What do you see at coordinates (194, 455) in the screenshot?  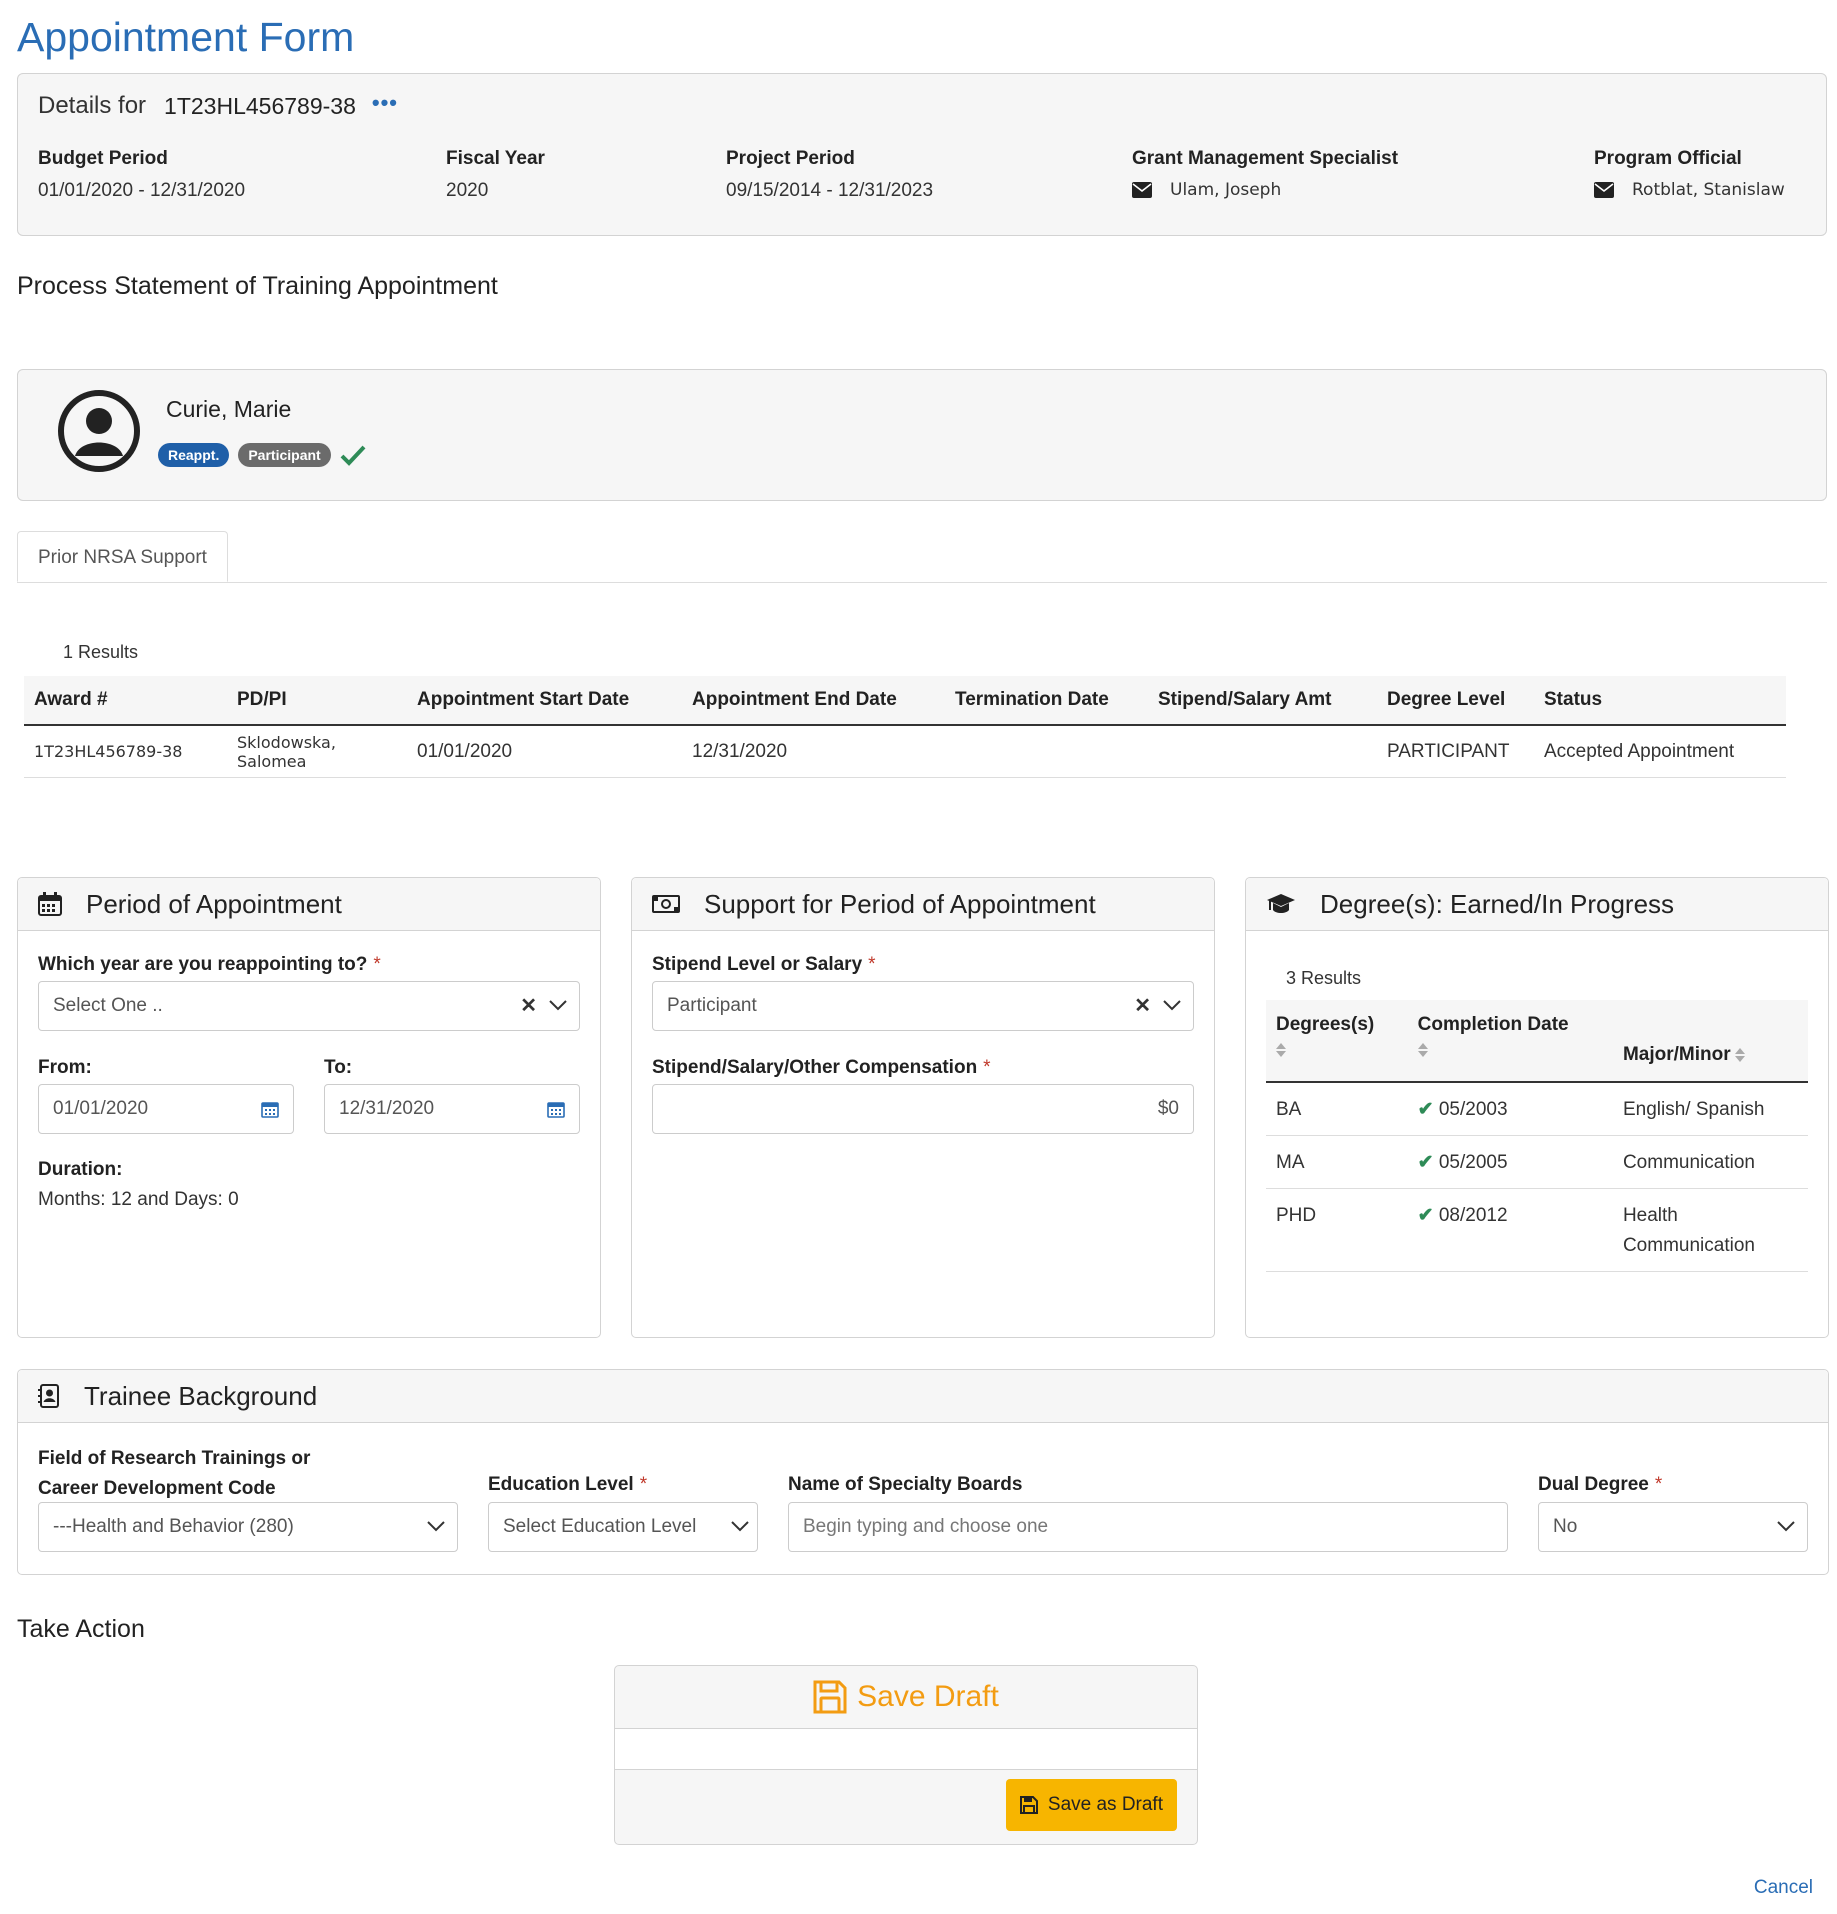 I see `reappt-badge: Reappt.` at bounding box center [194, 455].